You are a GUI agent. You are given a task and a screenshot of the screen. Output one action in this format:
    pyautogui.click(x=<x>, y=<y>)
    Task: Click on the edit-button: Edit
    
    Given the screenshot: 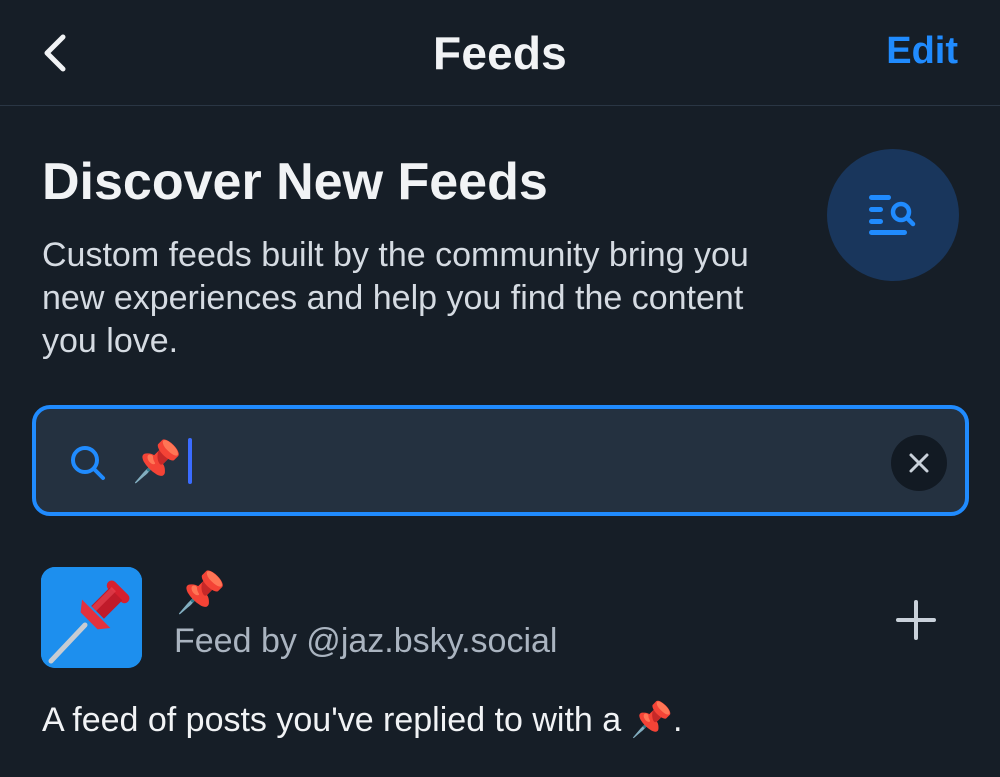 What is the action you would take?
    pyautogui.click(x=922, y=51)
    